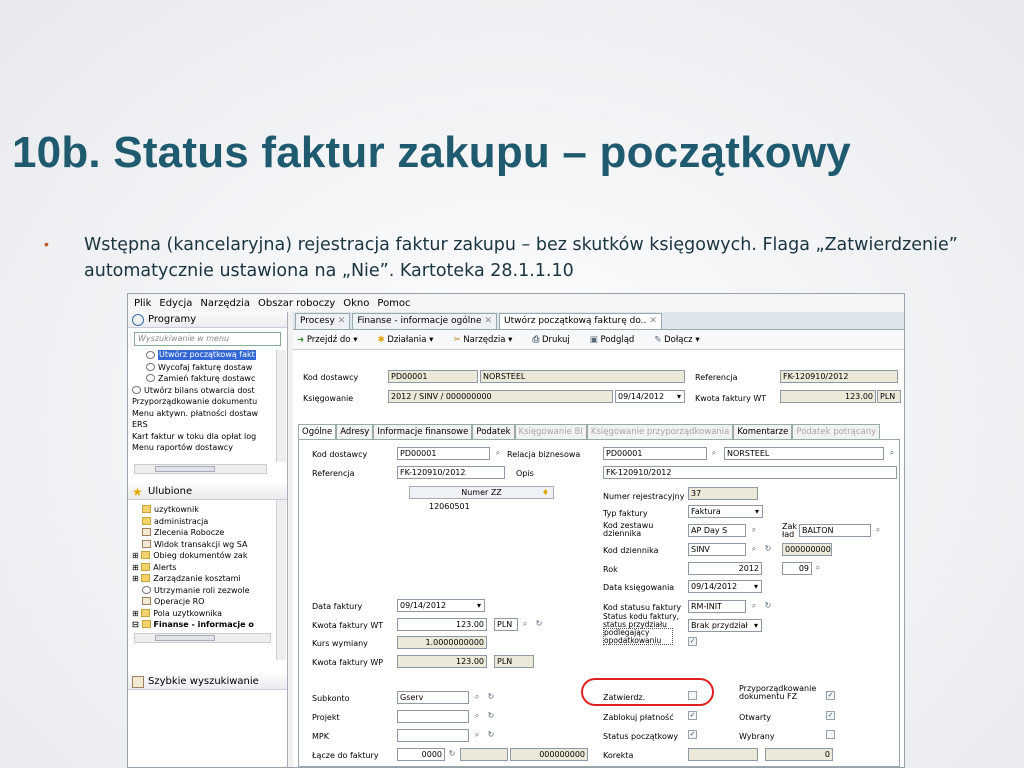 The height and width of the screenshot is (768, 1024). What do you see at coordinates (763, 431) in the screenshot?
I see `subtab-komentarze: Komentarze` at bounding box center [763, 431].